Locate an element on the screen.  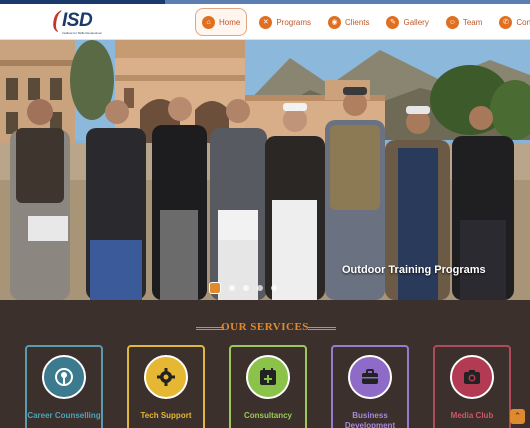
nav-item-team: ☺ Team is located at coordinates (464, 22).